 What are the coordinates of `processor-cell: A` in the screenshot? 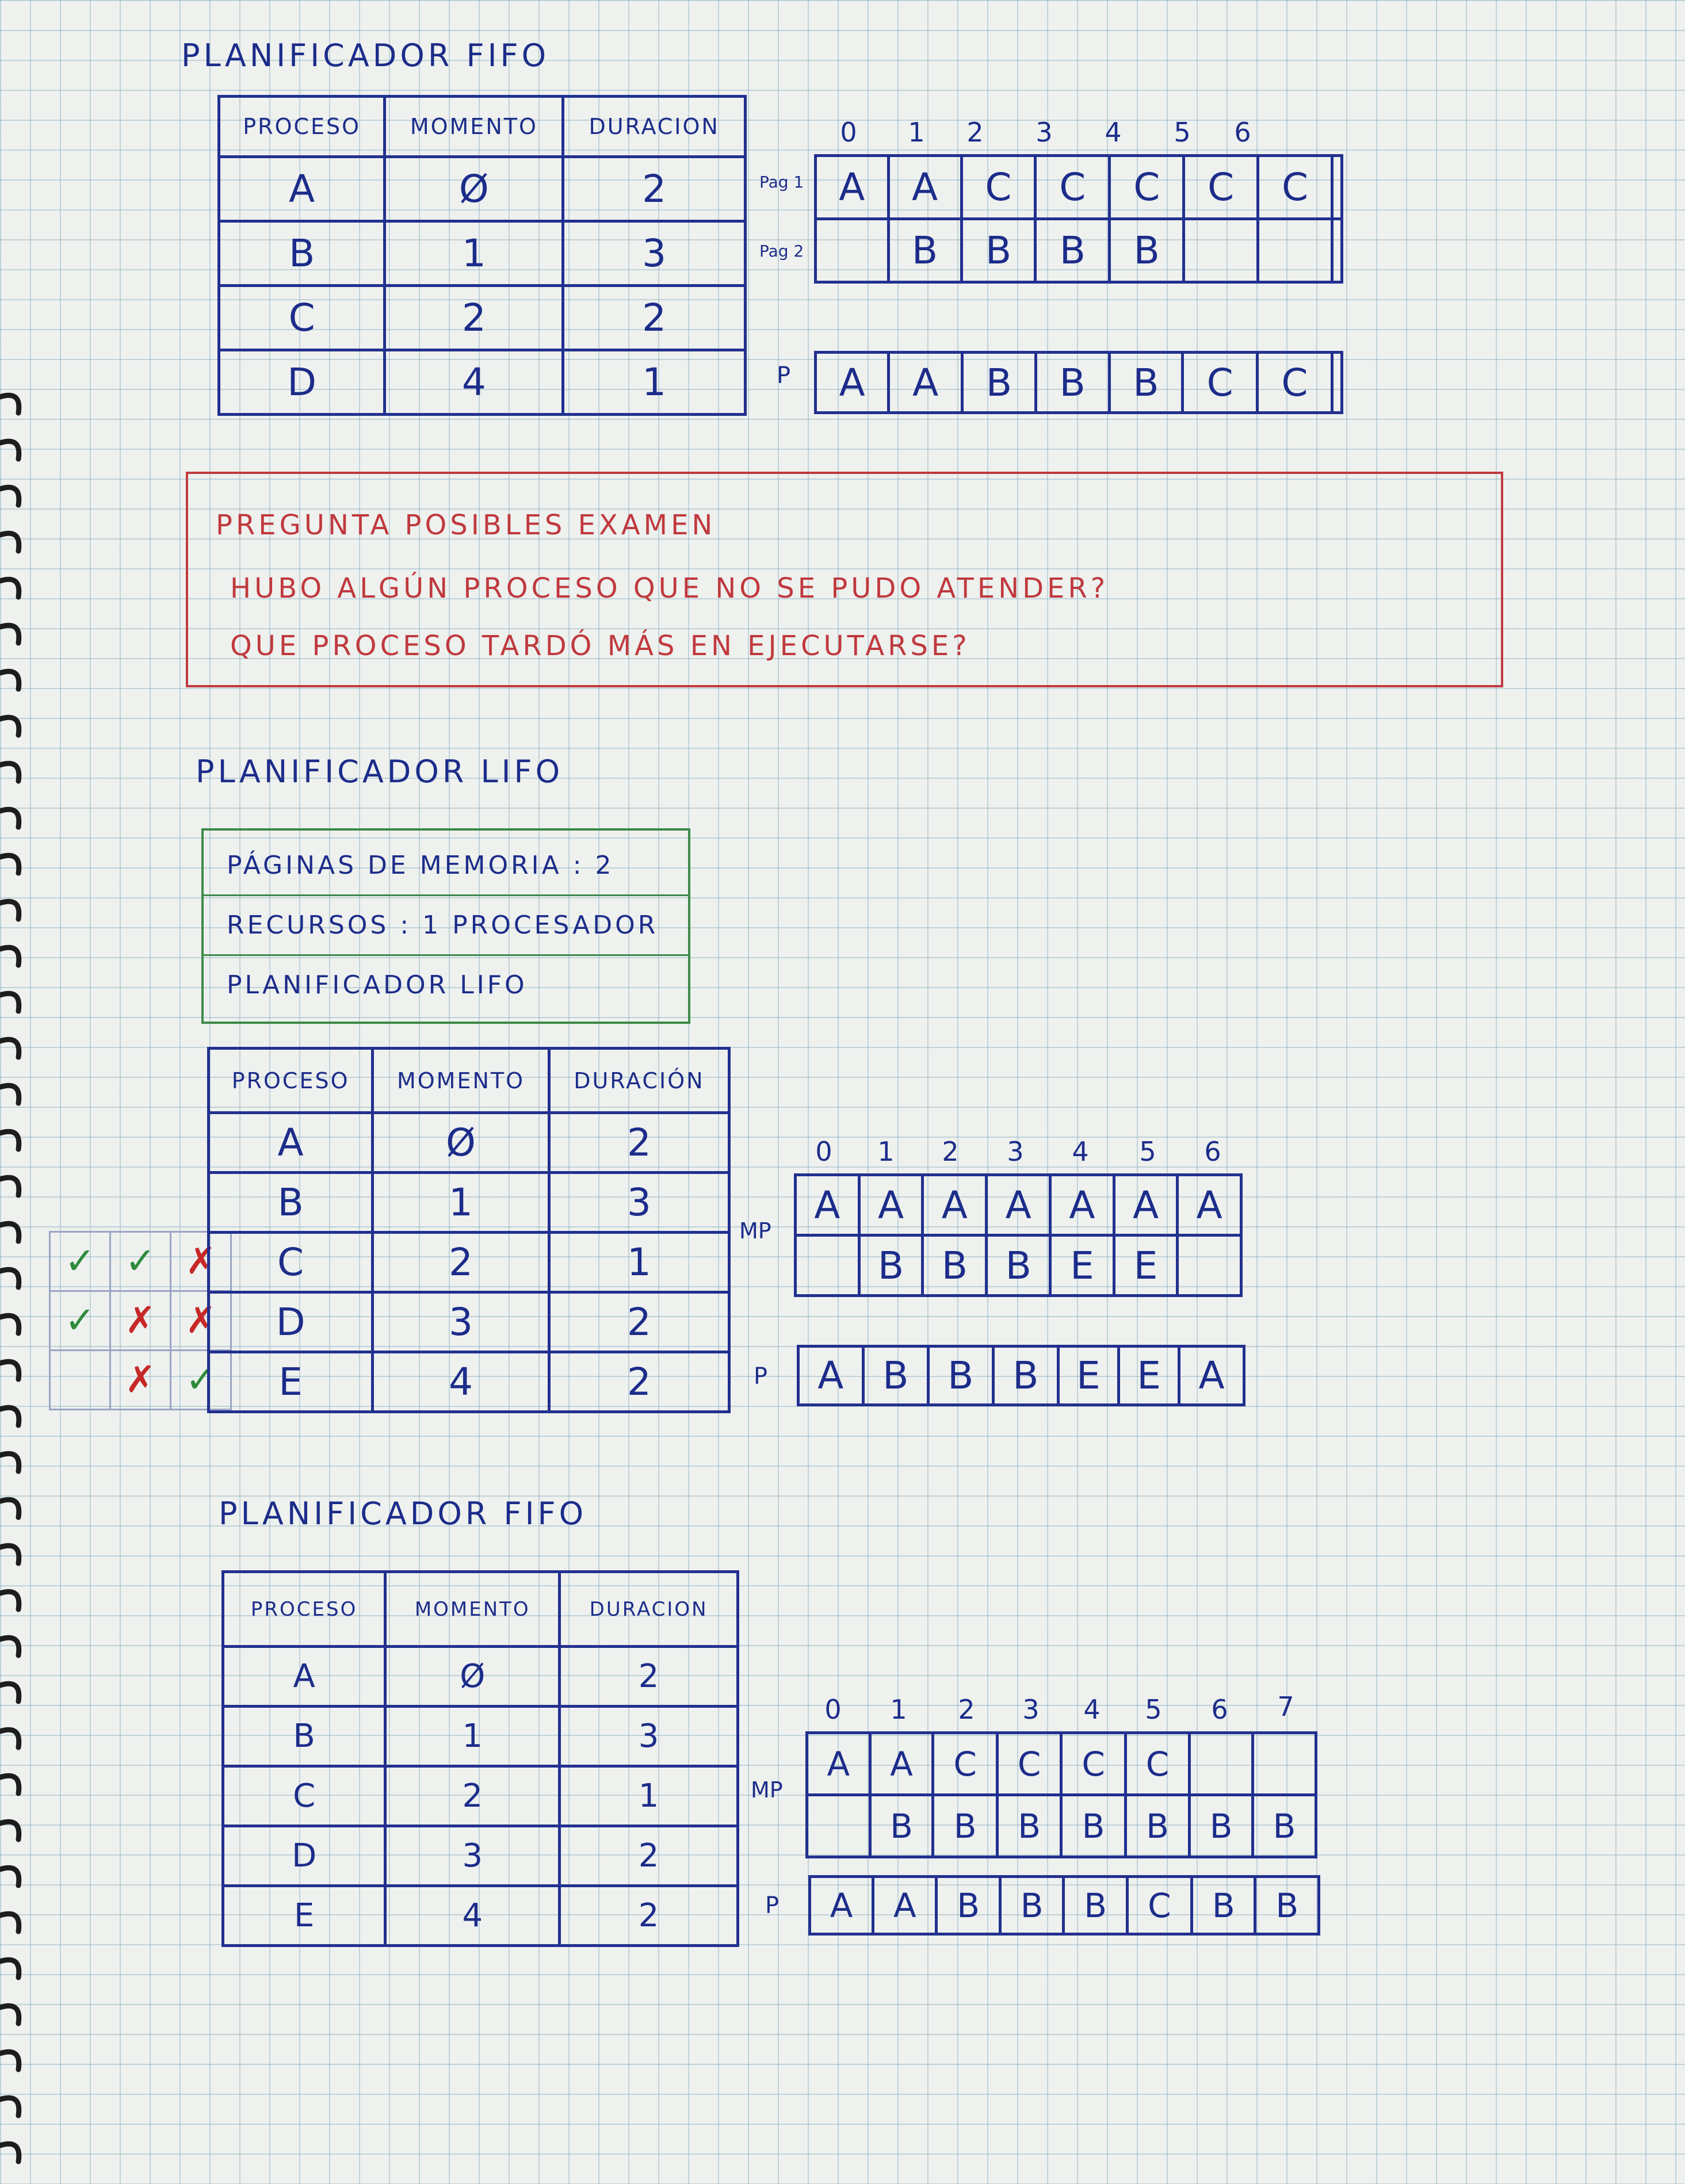 It's located at (925, 382).